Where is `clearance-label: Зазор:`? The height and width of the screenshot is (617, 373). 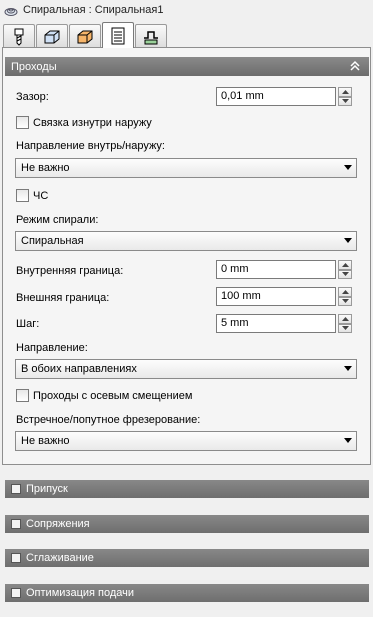 clearance-label: Зазор: is located at coordinates (32, 97).